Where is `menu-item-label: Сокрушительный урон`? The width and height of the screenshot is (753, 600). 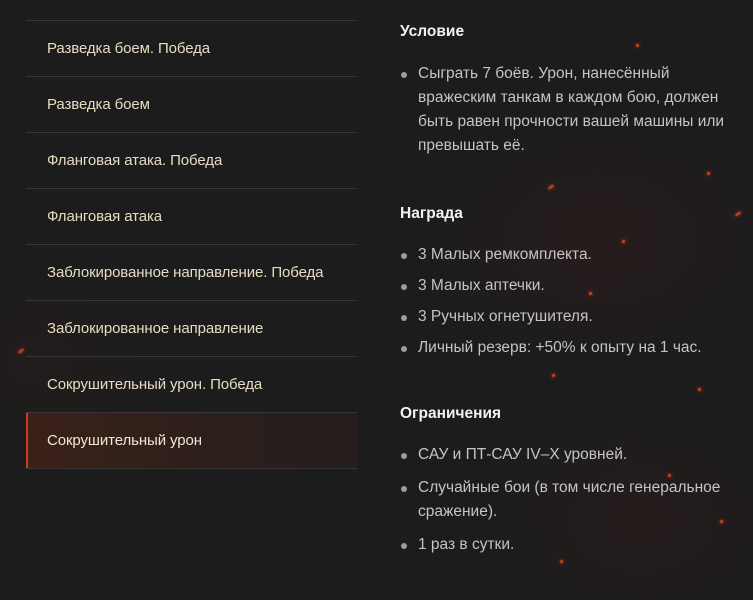
menu-item-label: Сокрушительный урон is located at coordinates (124, 440).